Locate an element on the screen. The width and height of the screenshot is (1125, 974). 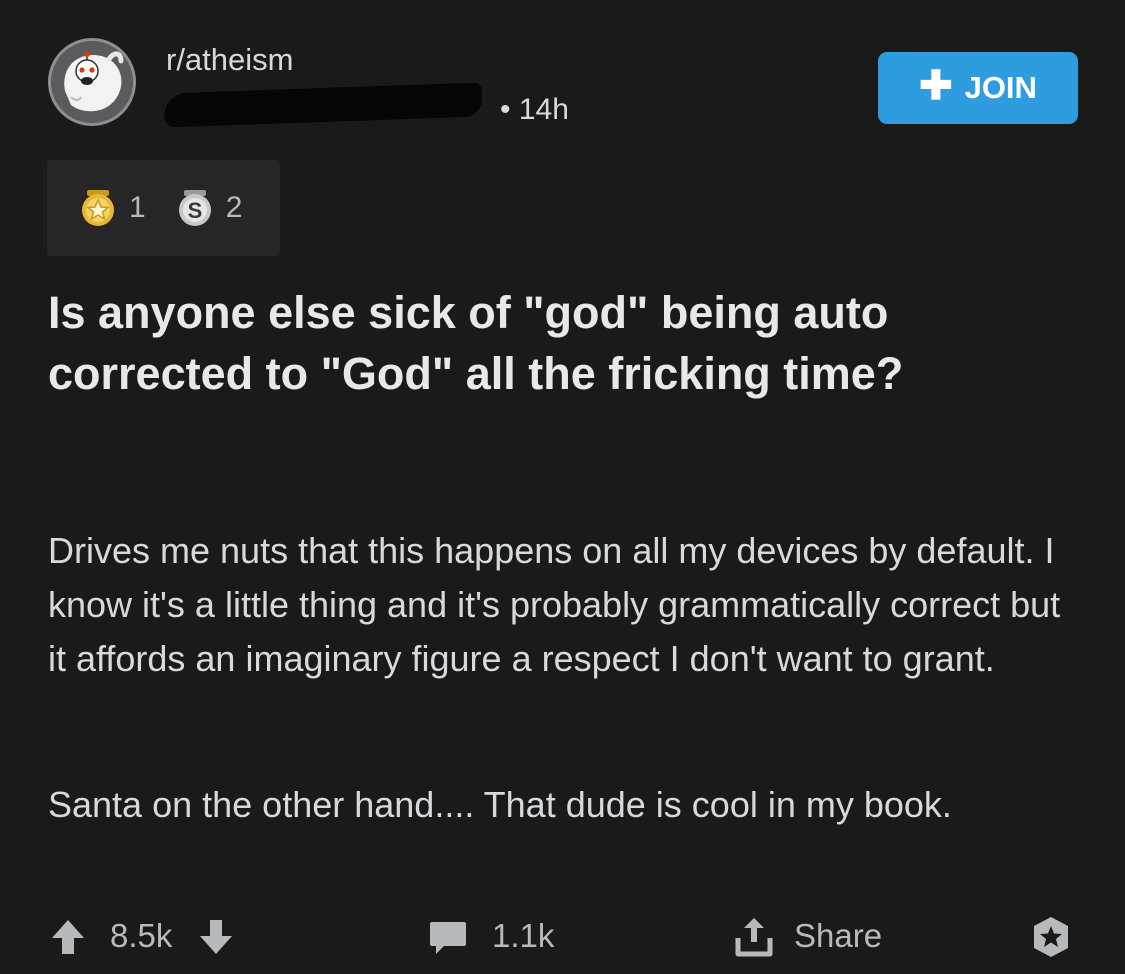
comment-bubble-icon is located at coordinates (448, 938).